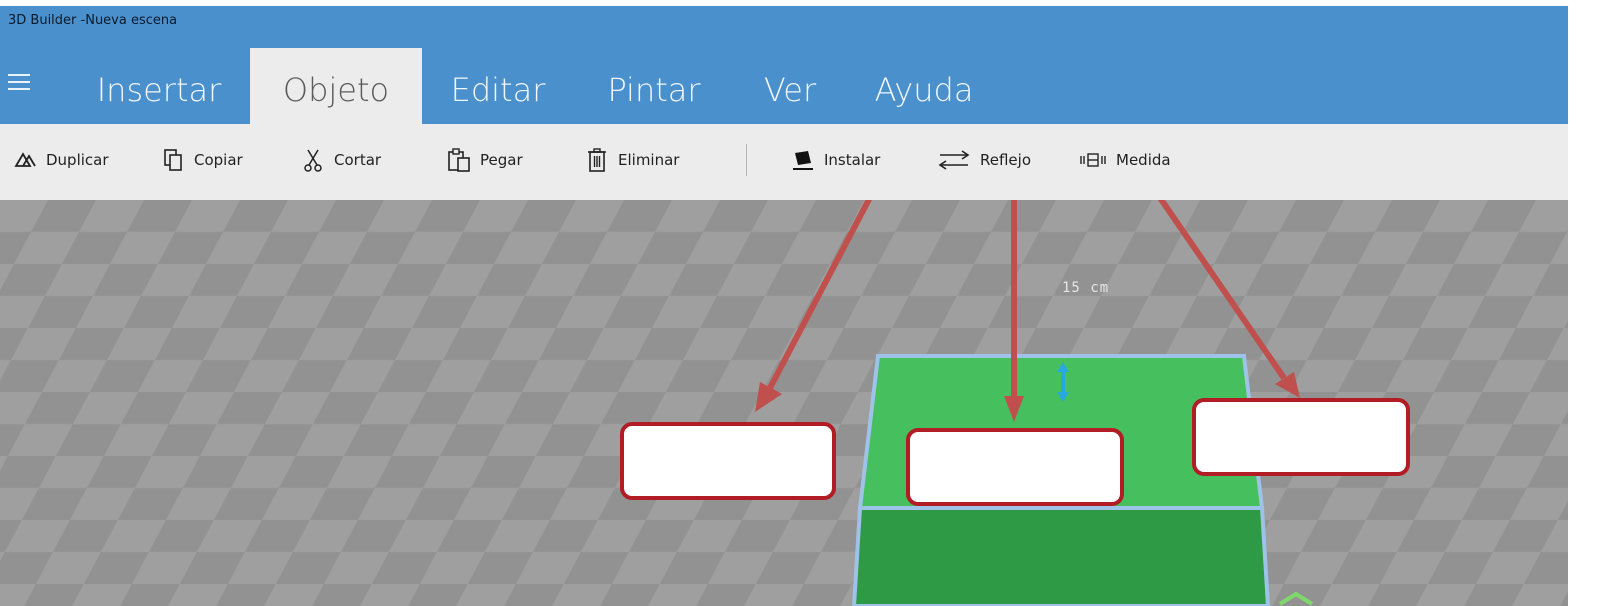 The image size is (1602, 606). What do you see at coordinates (649, 160) in the screenshot?
I see `delete-label: Eliminar` at bounding box center [649, 160].